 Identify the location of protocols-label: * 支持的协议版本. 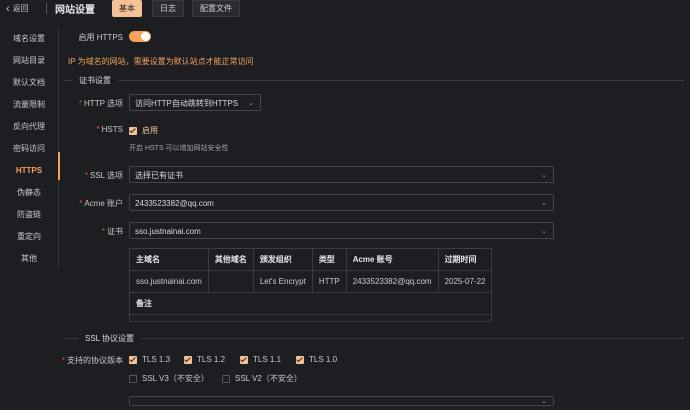
(92, 360).